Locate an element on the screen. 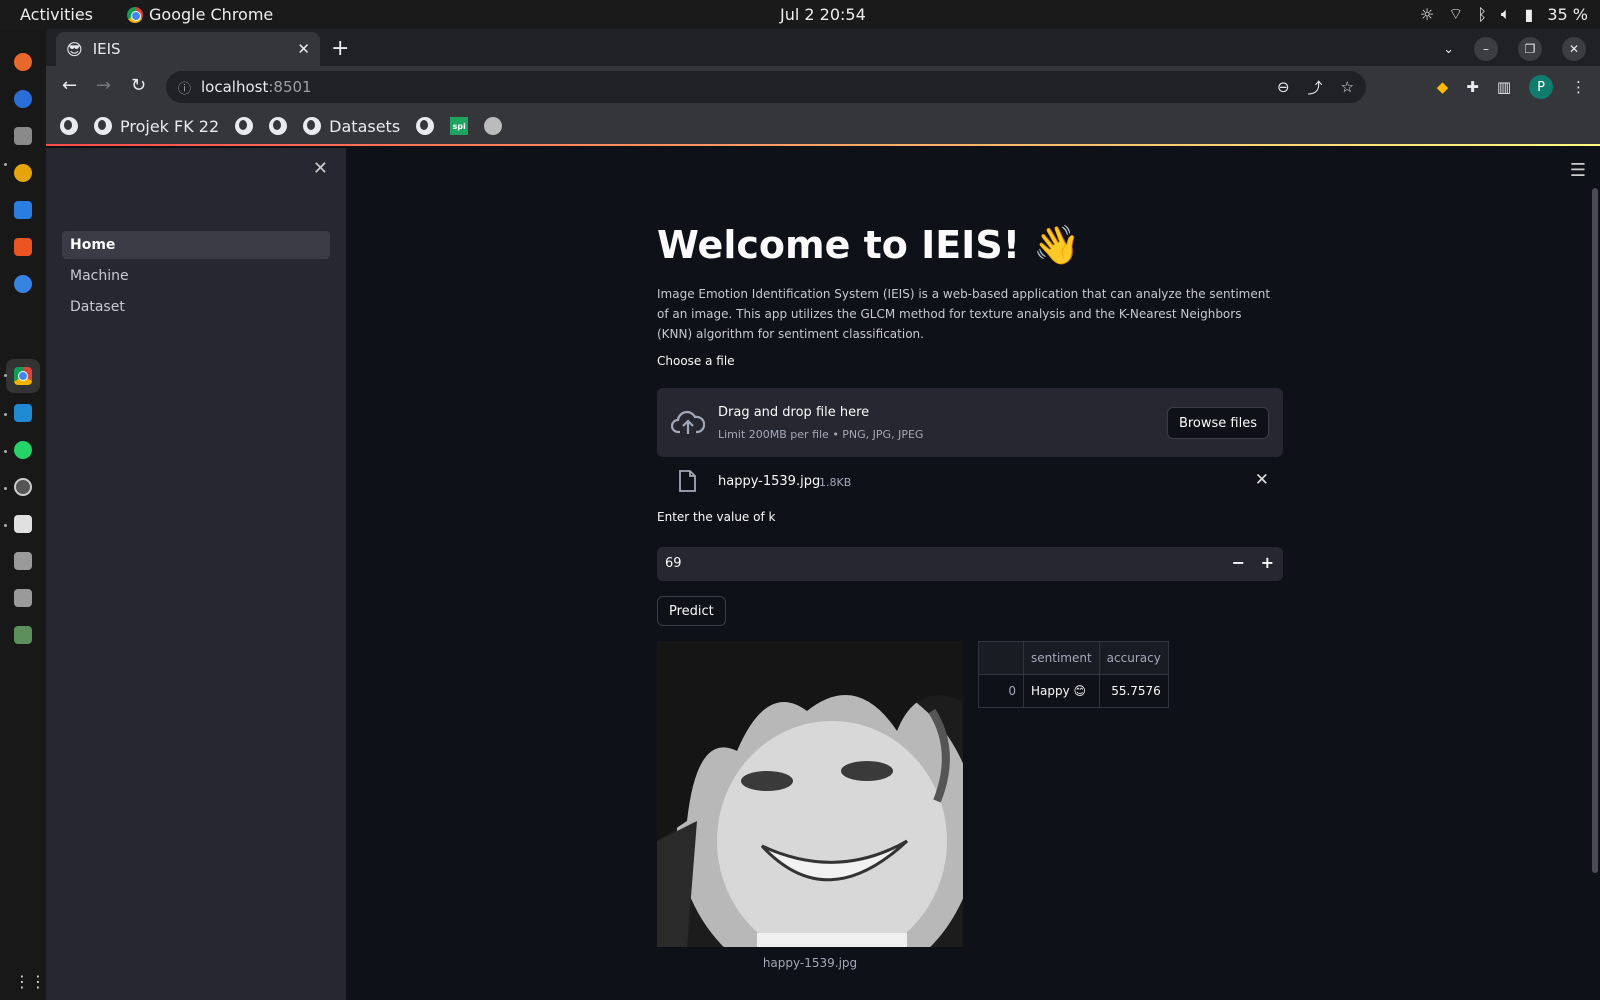 Image resolution: width=1600 pixels, height=1000 pixels. table-header-row: sentiment accuracy is located at coordinates (1073, 658).